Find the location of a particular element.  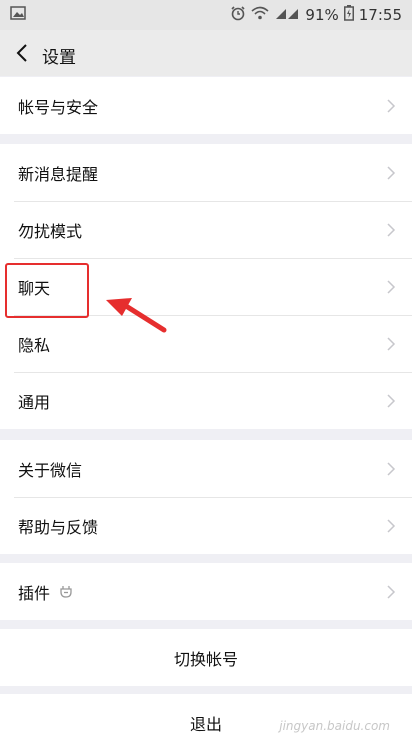

battery-icon is located at coordinates (348, 15).